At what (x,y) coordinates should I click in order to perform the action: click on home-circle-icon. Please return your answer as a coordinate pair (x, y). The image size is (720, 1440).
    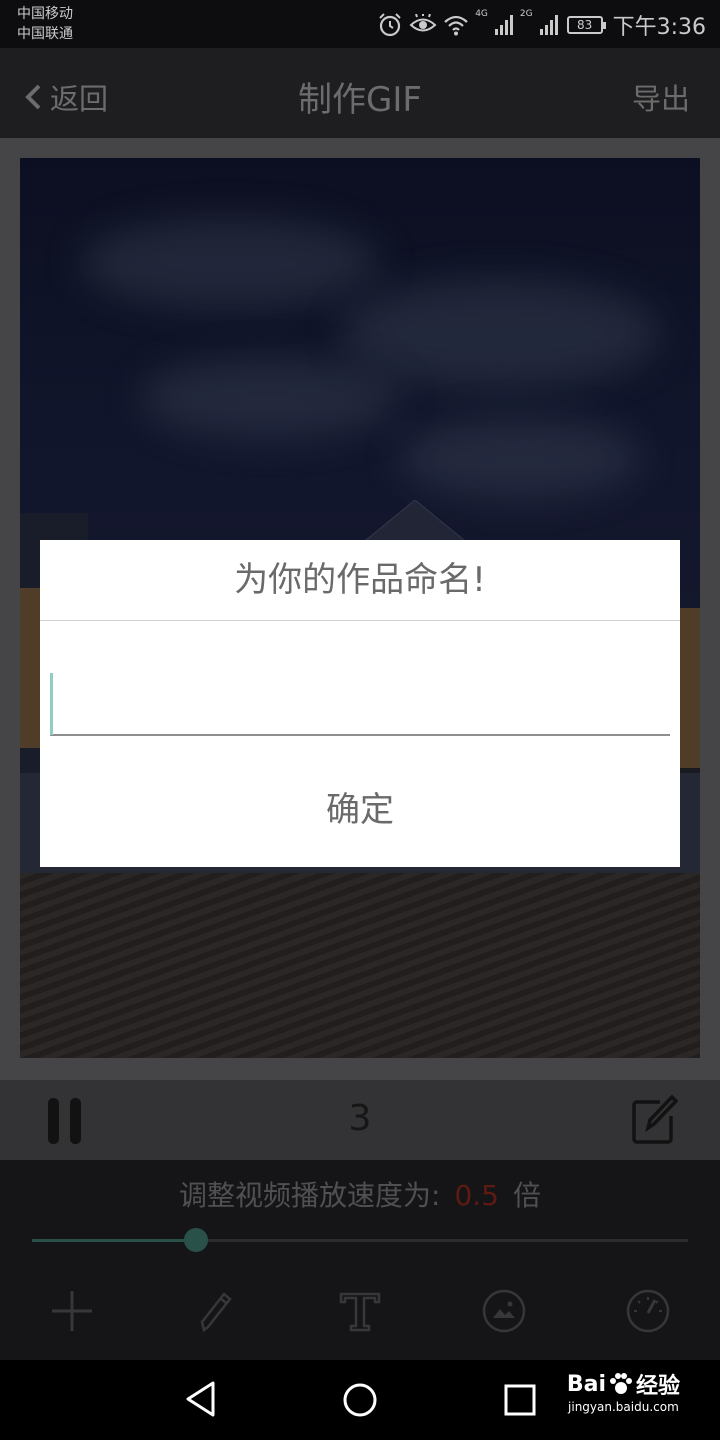
    Looking at the image, I should click on (360, 1400).